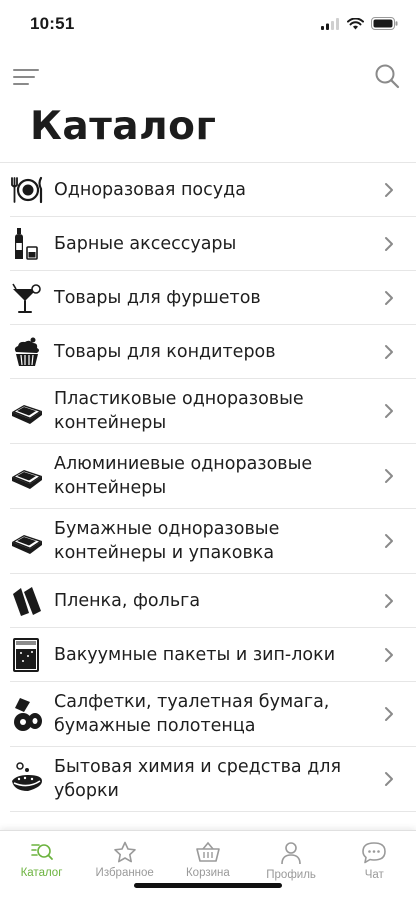 The image size is (416, 900). What do you see at coordinates (123, 126) in the screenshot?
I see `page-title: Каталог` at bounding box center [123, 126].